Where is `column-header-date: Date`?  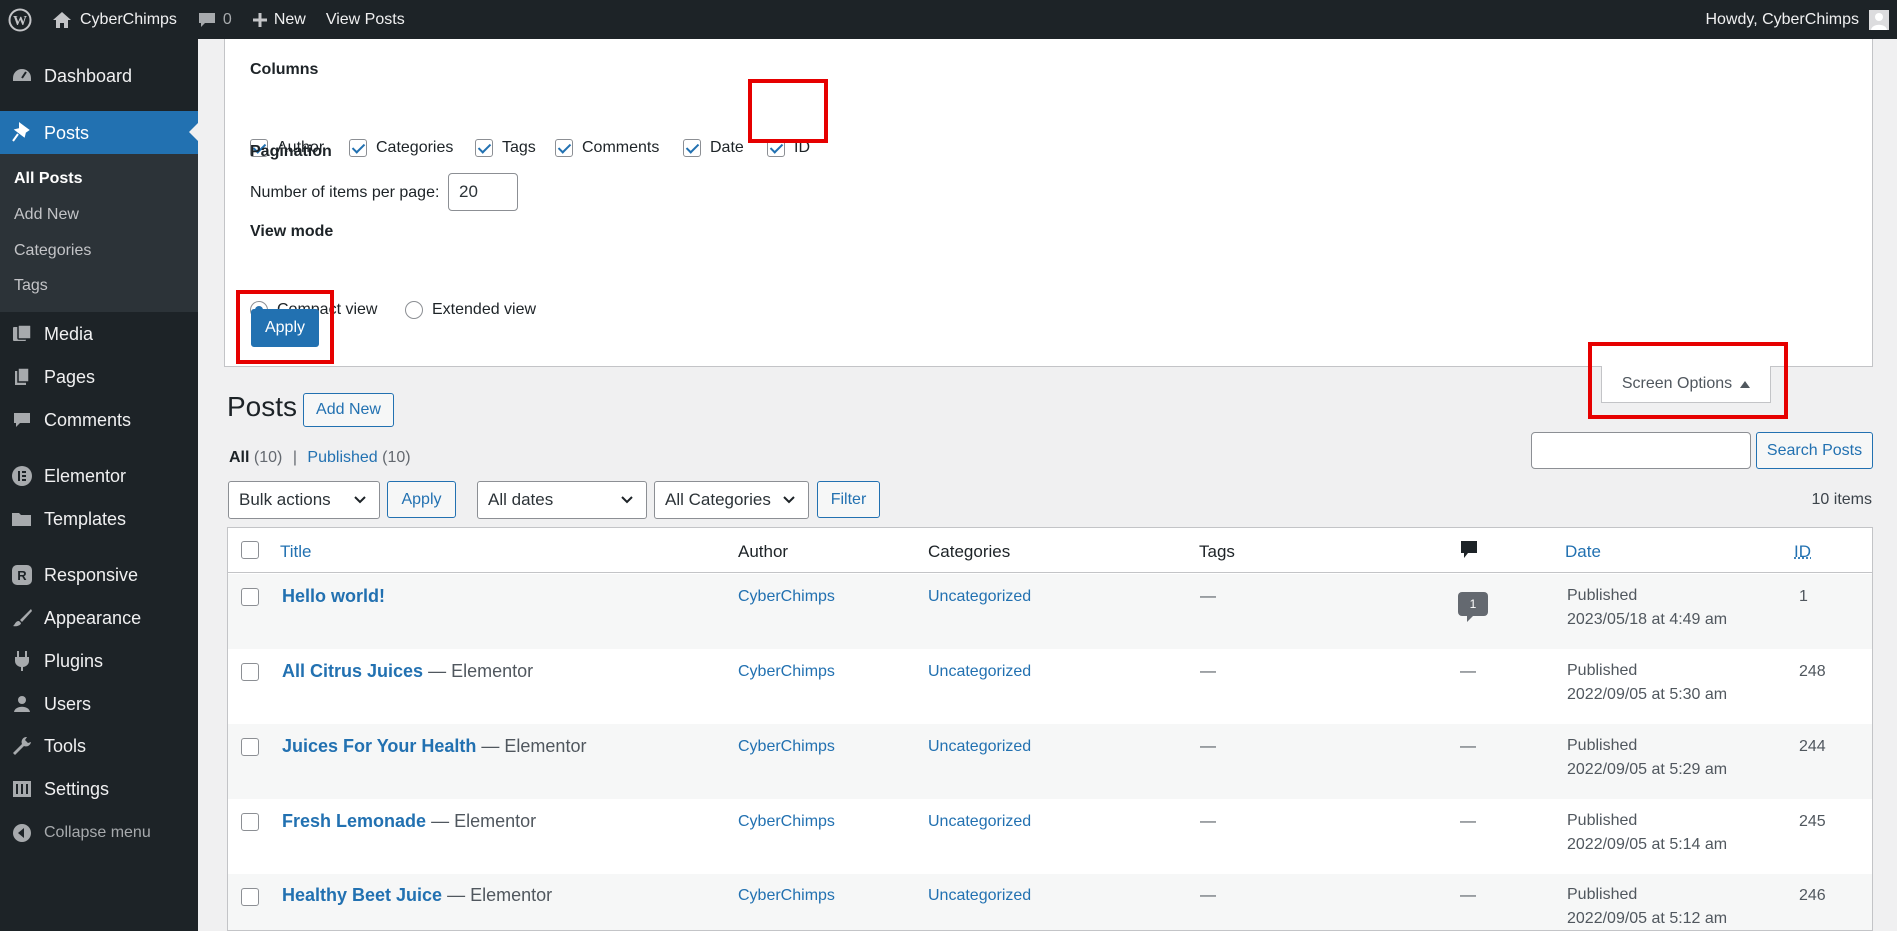
column-header-date: Date is located at coordinates (1583, 552).